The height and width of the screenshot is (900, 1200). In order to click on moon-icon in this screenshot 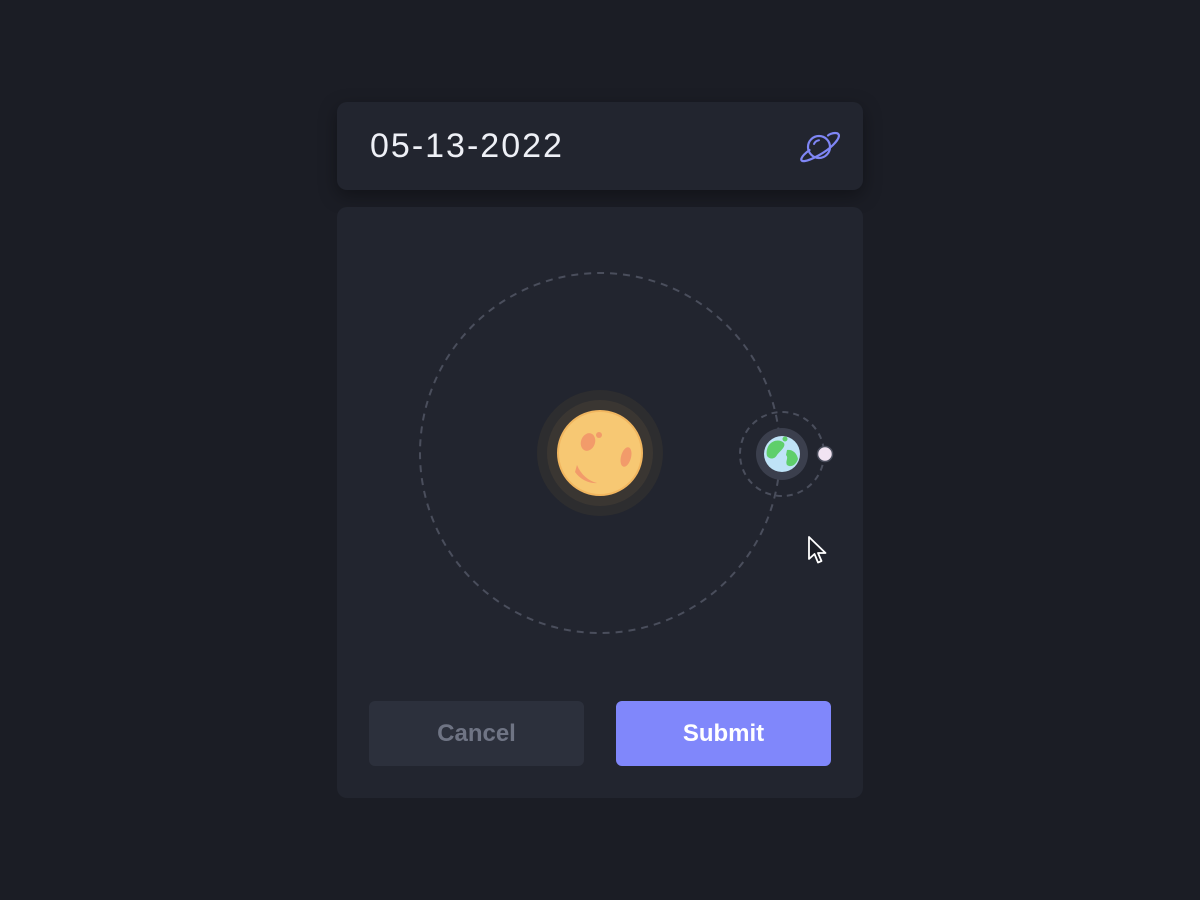, I will do `click(825, 454)`.